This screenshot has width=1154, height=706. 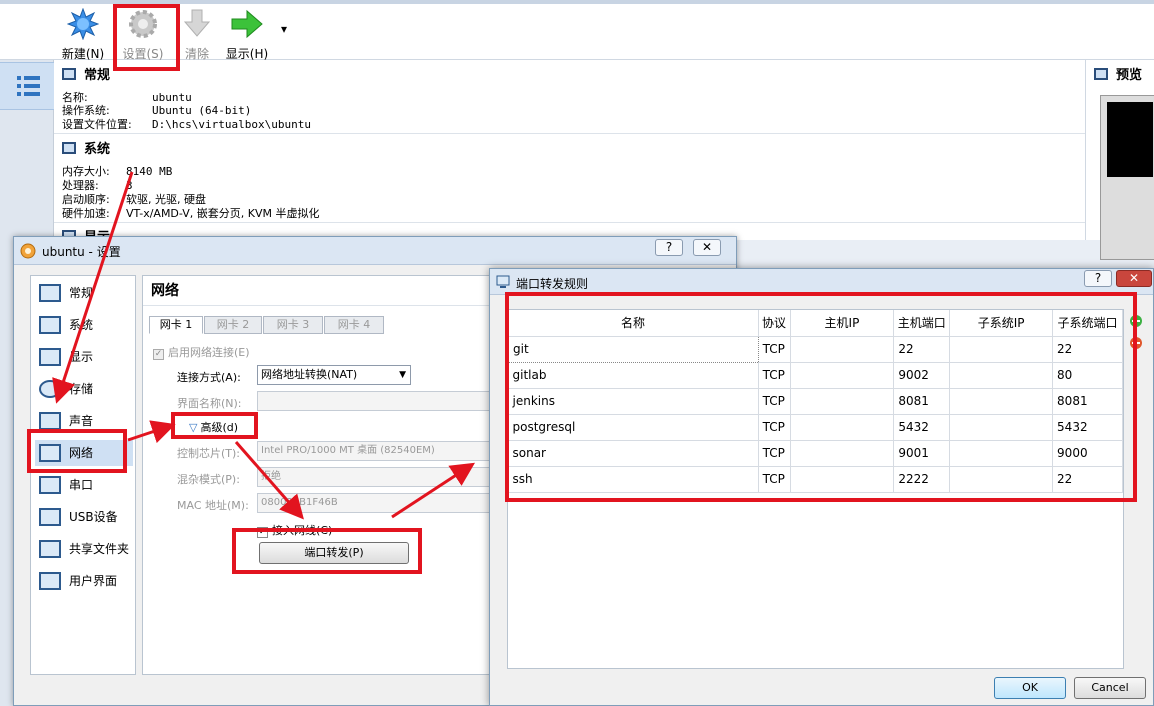 What do you see at coordinates (1087, 323) in the screenshot?
I see `column-header-guest-port: 子系统端口` at bounding box center [1087, 323].